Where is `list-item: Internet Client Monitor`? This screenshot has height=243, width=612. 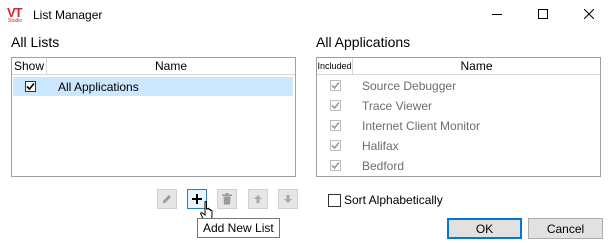
list-item: Internet Client Monitor is located at coordinates (458, 126).